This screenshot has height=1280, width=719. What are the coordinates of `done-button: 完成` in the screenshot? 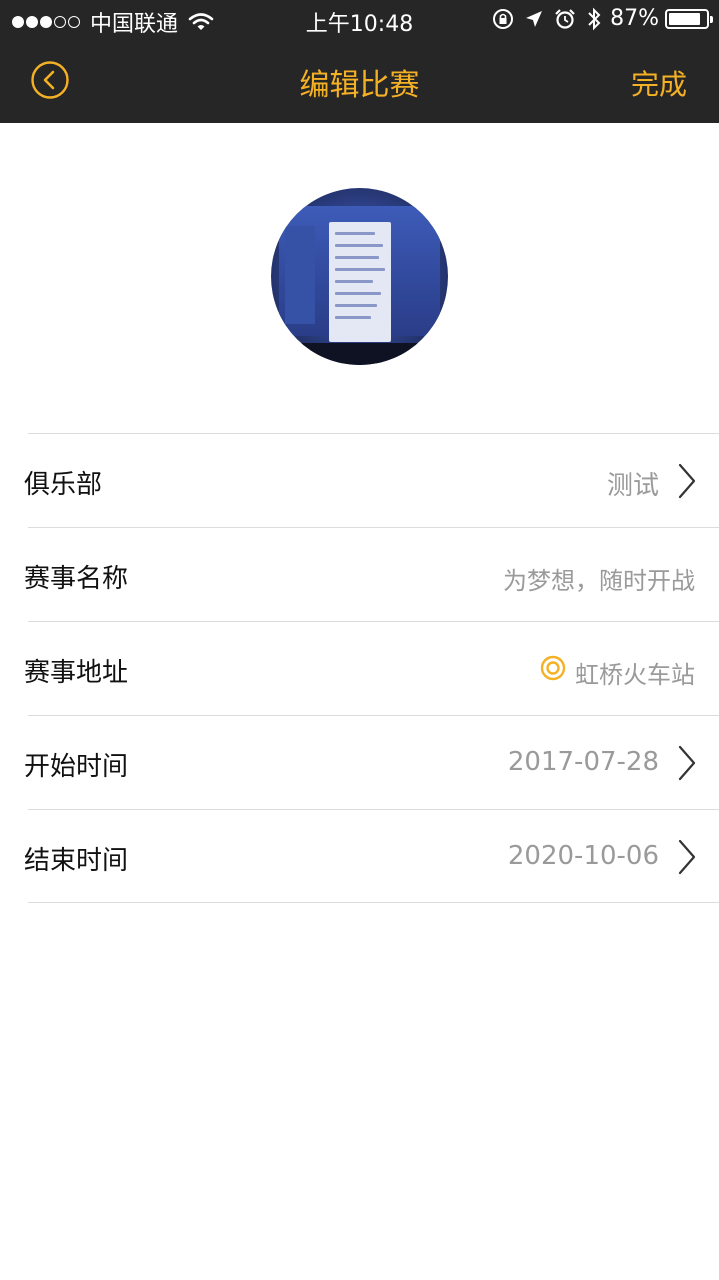 It's located at (659, 83).